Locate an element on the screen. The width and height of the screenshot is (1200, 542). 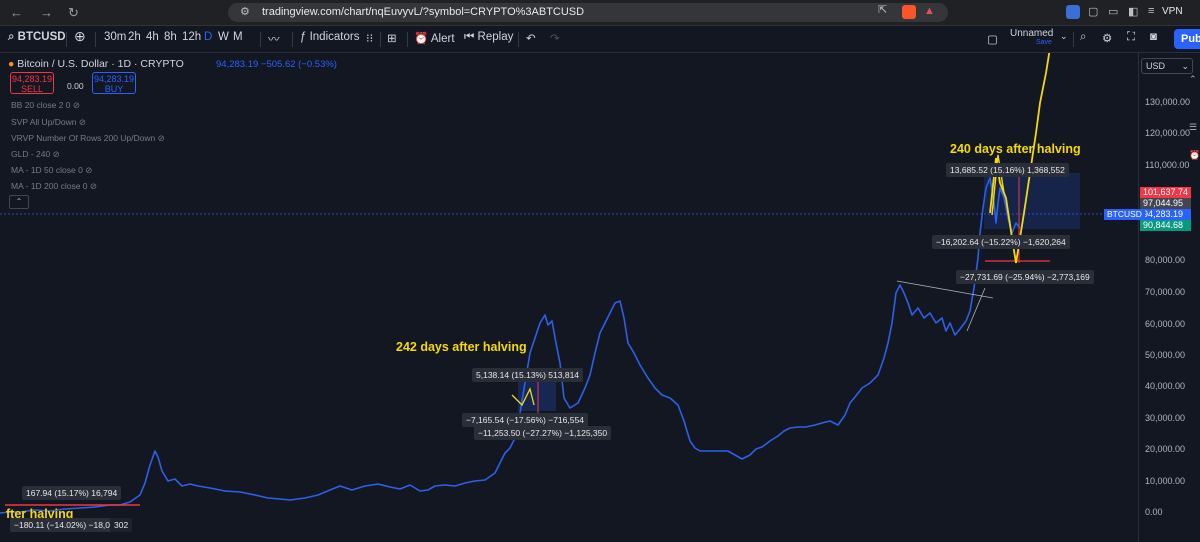
note-2024-halving: 240 days after halving is located at coordinates (1015, 149).